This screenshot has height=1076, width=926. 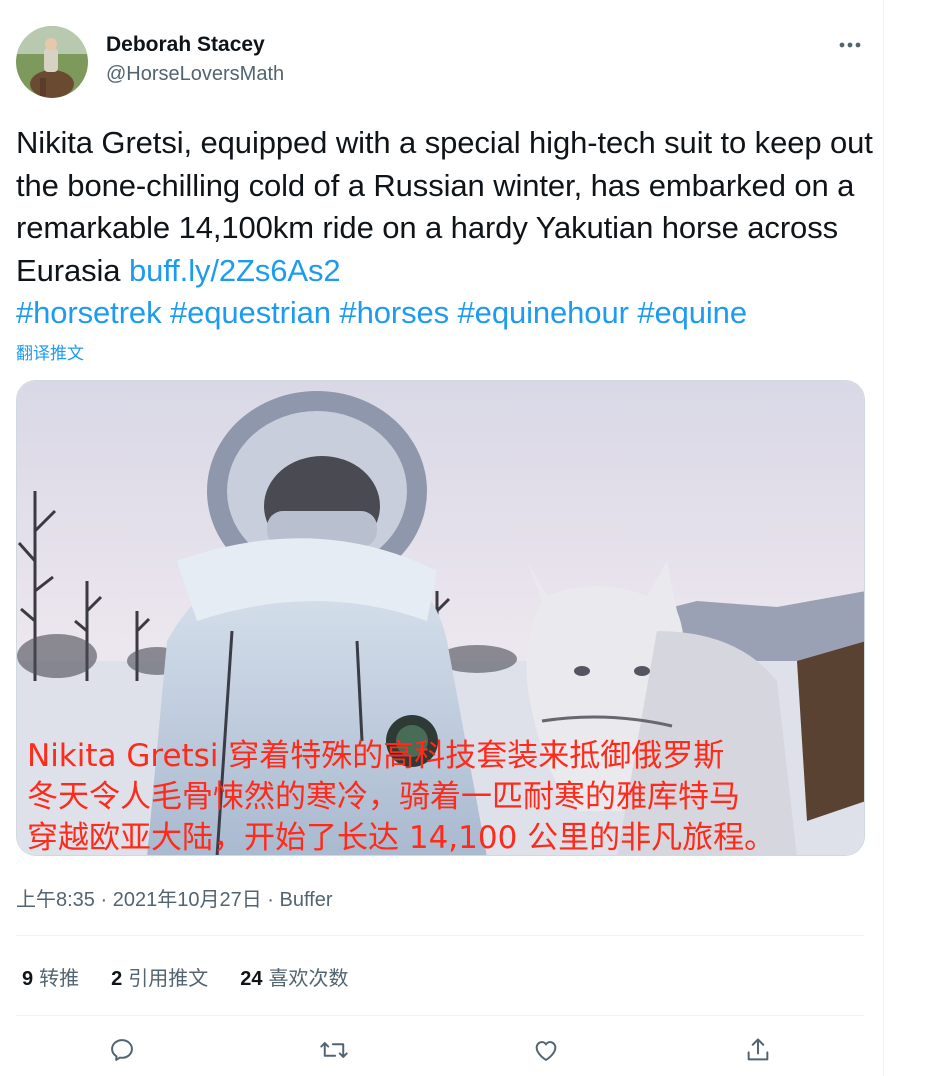 What do you see at coordinates (195, 74) in the screenshot?
I see `author-handle: @HorseLoversMath` at bounding box center [195, 74].